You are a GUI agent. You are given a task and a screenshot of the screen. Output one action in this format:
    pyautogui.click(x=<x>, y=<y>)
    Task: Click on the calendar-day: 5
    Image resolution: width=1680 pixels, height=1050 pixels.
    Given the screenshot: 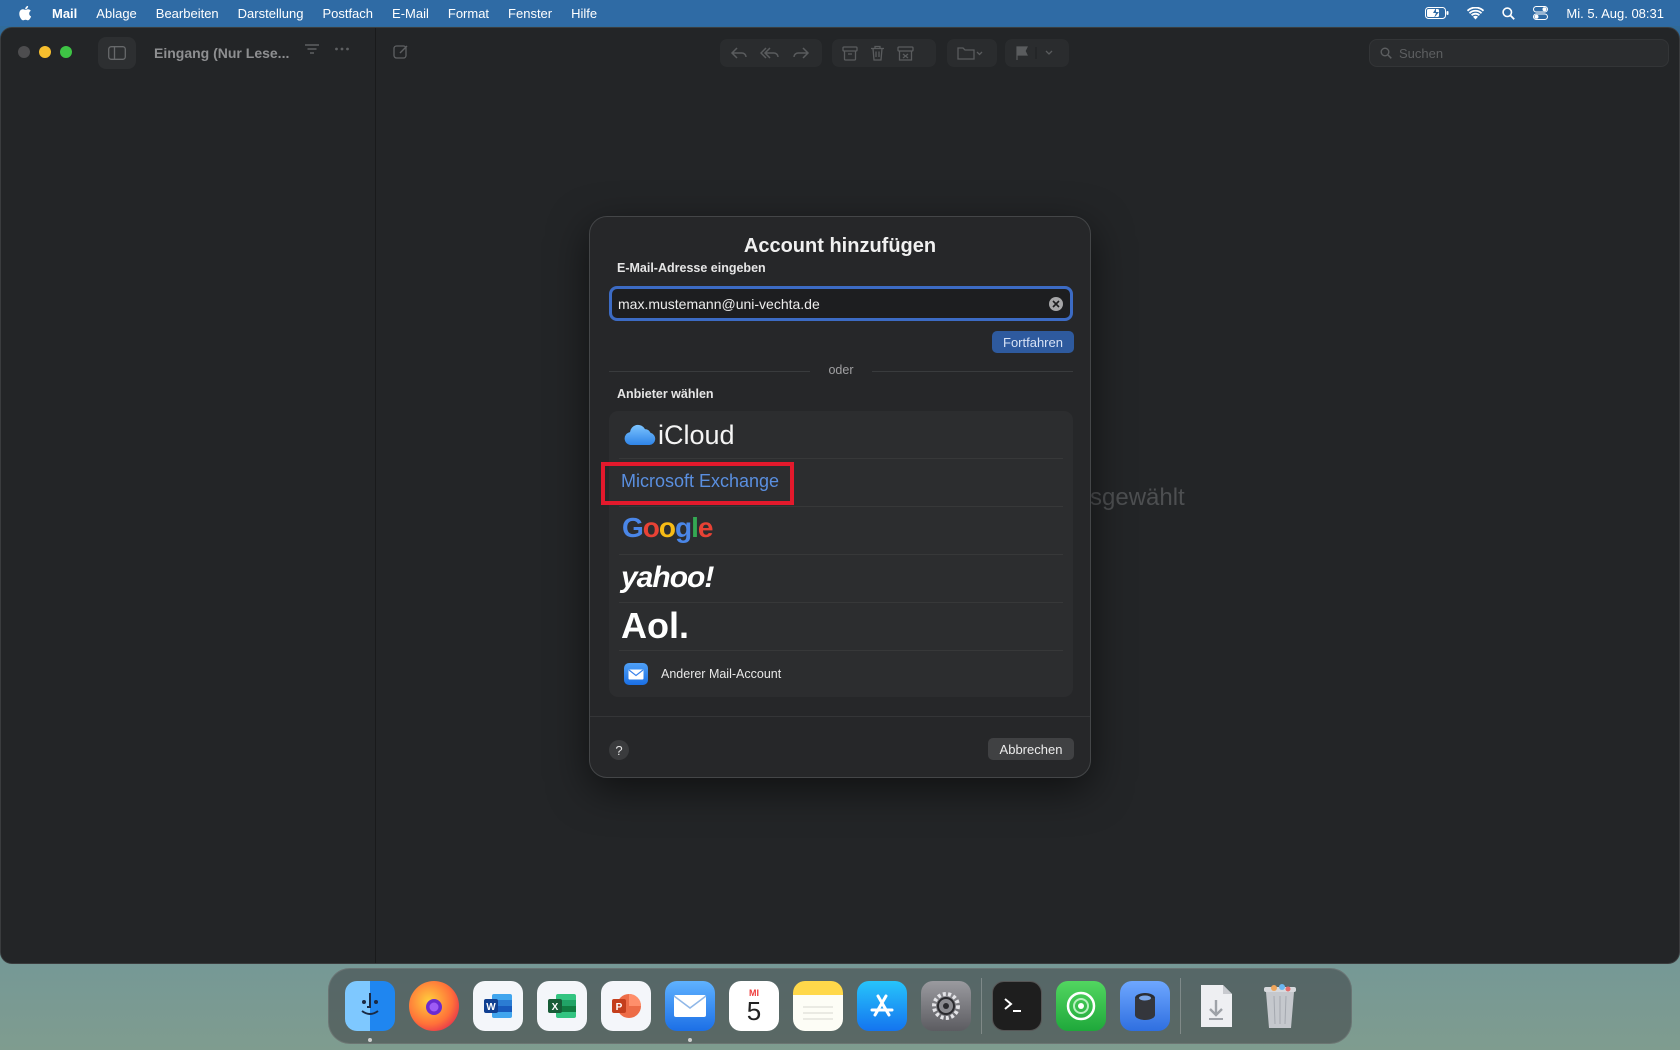 What is the action you would take?
    pyautogui.click(x=754, y=1011)
    